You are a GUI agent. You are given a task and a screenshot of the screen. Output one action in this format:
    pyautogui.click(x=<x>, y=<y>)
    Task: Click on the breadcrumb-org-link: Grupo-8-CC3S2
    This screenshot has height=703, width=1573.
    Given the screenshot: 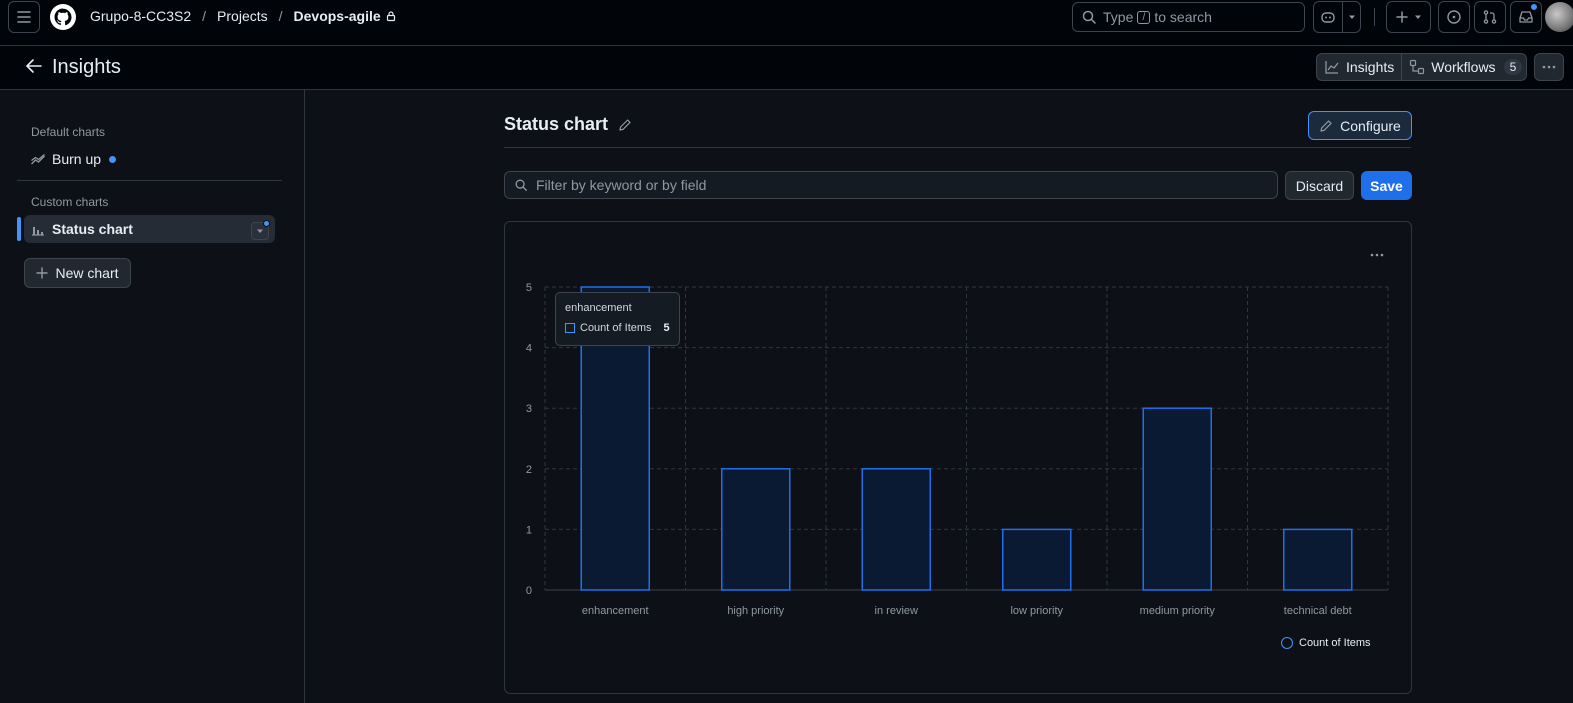 What is the action you would take?
    pyautogui.click(x=140, y=16)
    